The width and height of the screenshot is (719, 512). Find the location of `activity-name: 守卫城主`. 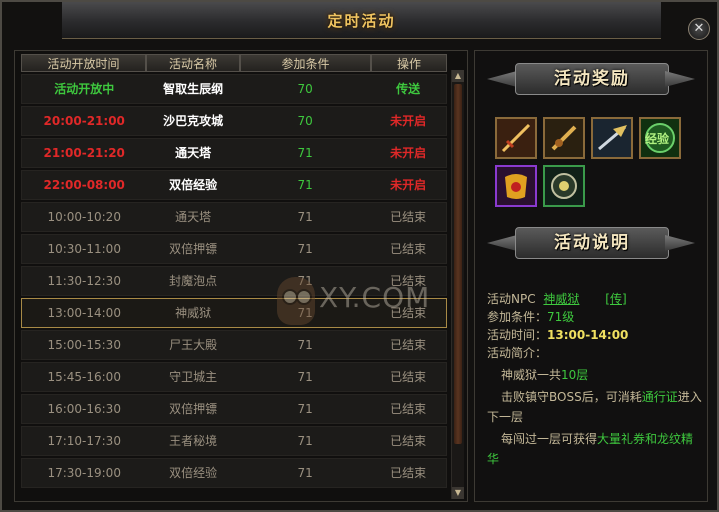

activity-name: 守卫城主 is located at coordinates (193, 377).